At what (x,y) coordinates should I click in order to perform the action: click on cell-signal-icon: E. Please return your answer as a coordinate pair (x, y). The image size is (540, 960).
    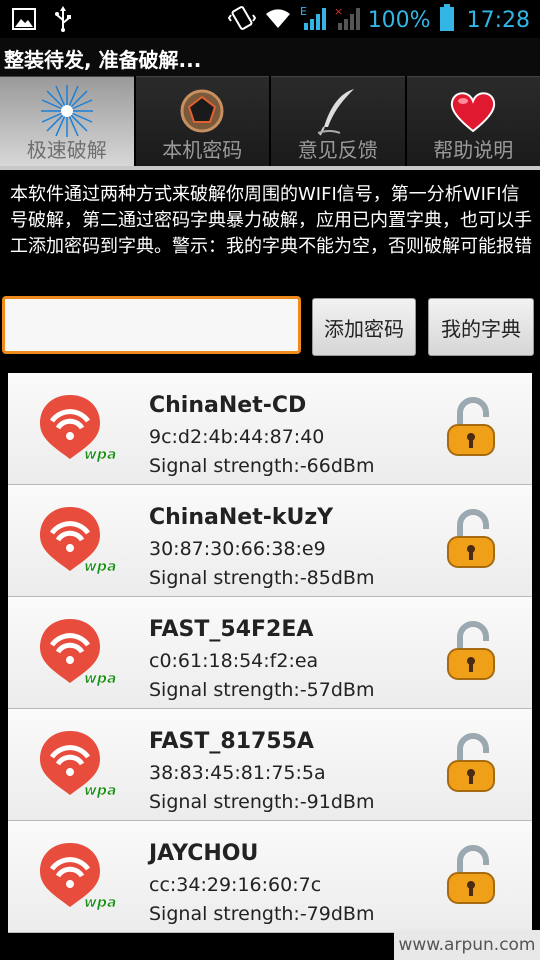
    Looking at the image, I should click on (313, 20).